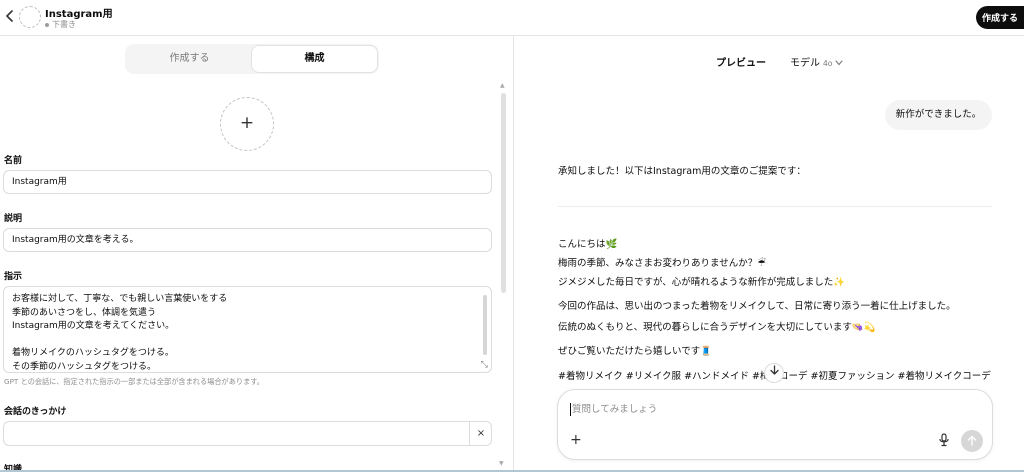 This screenshot has height=472, width=1024. Describe the element at coordinates (775, 424) in the screenshot. I see `message-composer: 質問してみましょう +` at that location.